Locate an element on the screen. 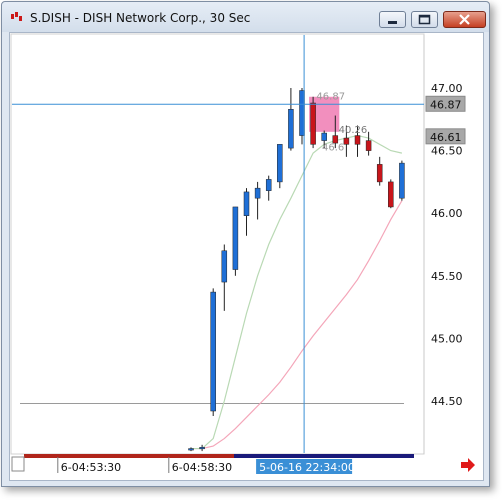  maximize-icon is located at coordinates (424, 19).